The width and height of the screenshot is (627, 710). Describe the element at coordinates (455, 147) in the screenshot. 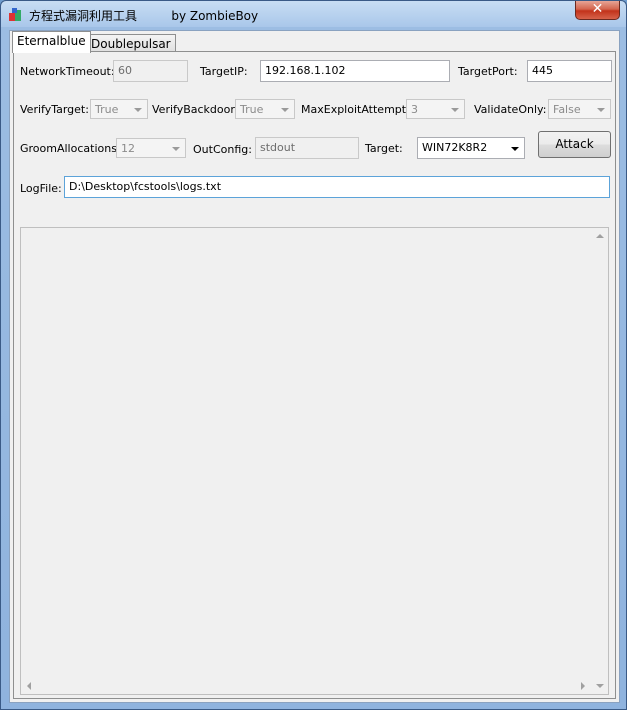

I see `target-value: WIN72K8R2` at that location.